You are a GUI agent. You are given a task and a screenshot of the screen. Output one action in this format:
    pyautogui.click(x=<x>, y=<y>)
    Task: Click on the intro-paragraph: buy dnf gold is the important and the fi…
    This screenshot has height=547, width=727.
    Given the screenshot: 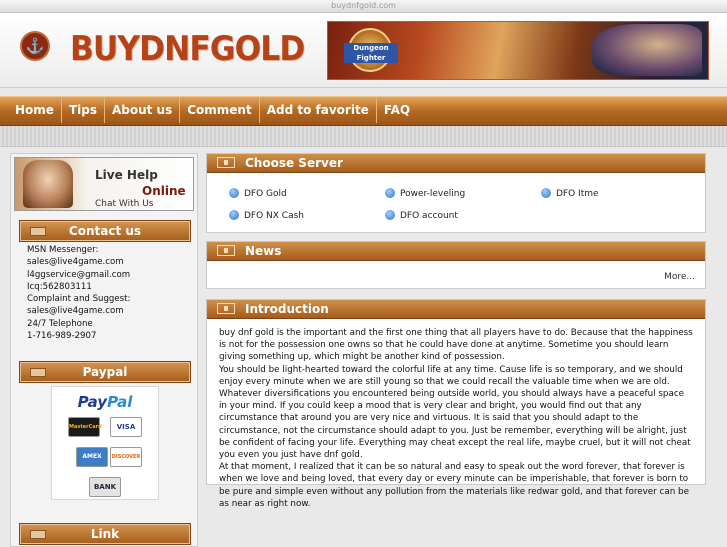 What is the action you would take?
    pyautogui.click(x=456, y=345)
    